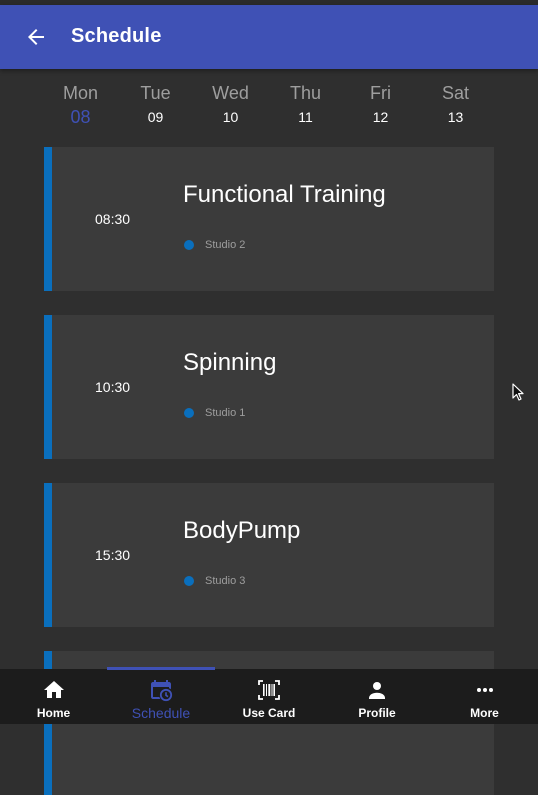 This screenshot has width=538, height=795. Describe the element at coordinates (155, 106) in the screenshot. I see `day-tue: Tue 09` at that location.